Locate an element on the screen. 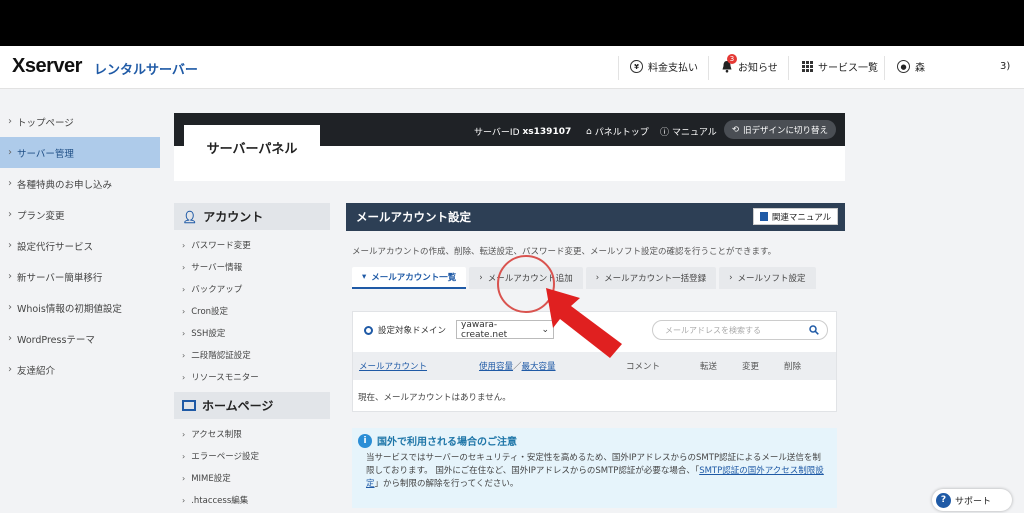 The width and height of the screenshot is (1024, 513). nav-error-page: › エラーページ設定 is located at coordinates (252, 456).